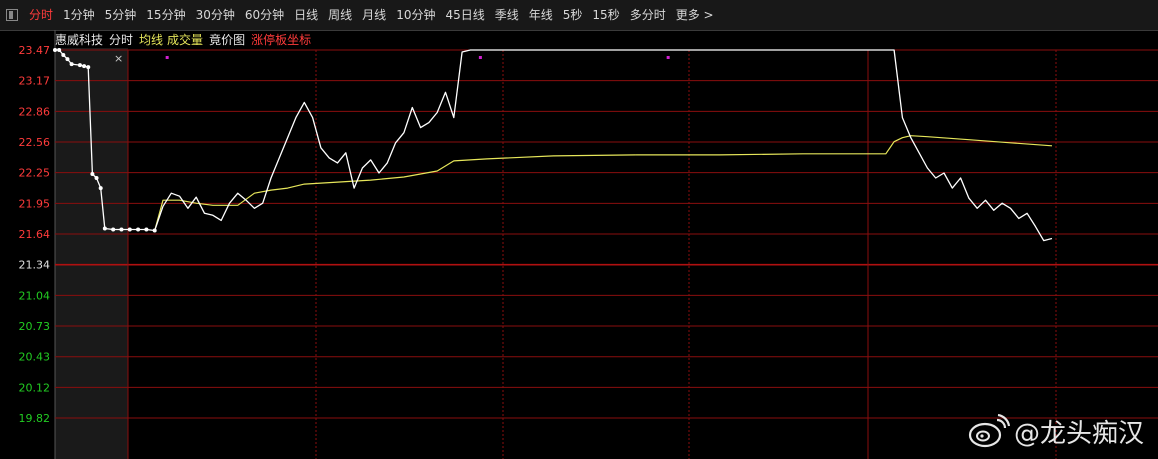 This screenshot has height=459, width=1158. I want to click on volume-toggle: 成交量, so click(185, 40).